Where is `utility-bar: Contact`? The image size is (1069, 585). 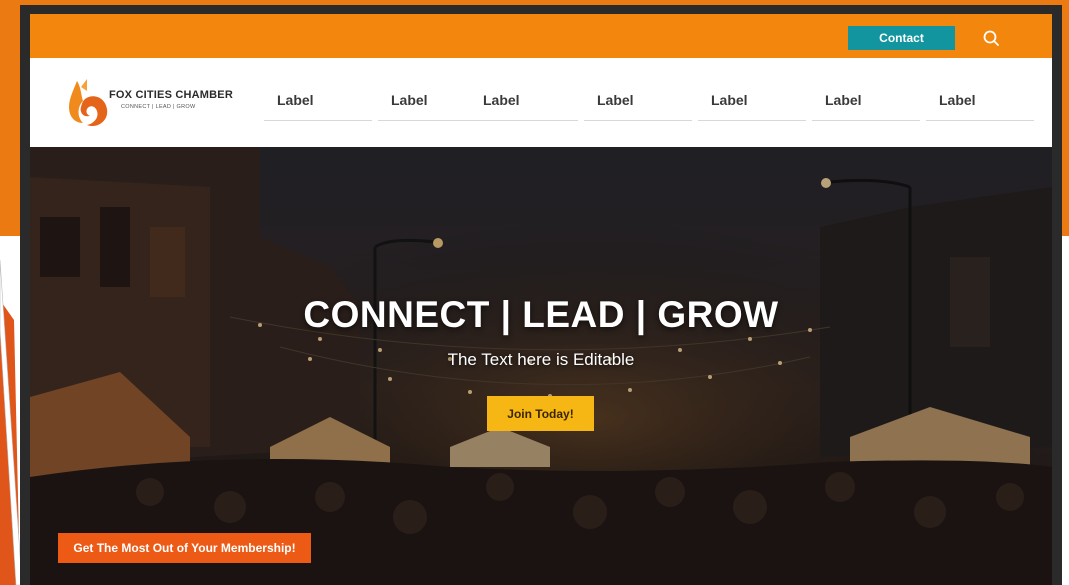
utility-bar: Contact is located at coordinates (541, 36).